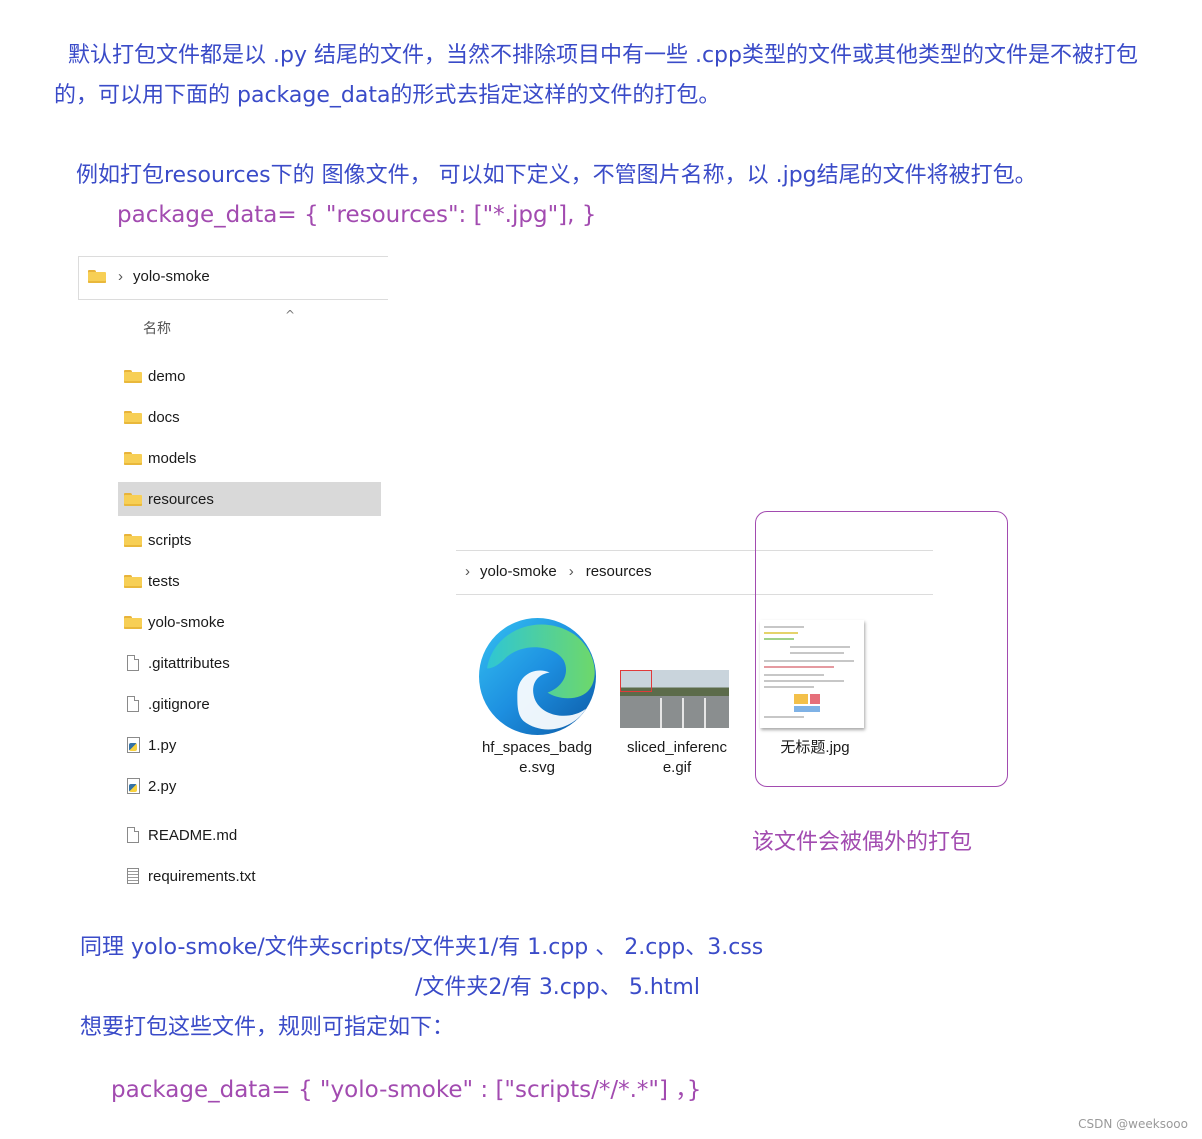  What do you see at coordinates (249, 622) in the screenshot?
I see `file-row: yolo-smoke` at bounding box center [249, 622].